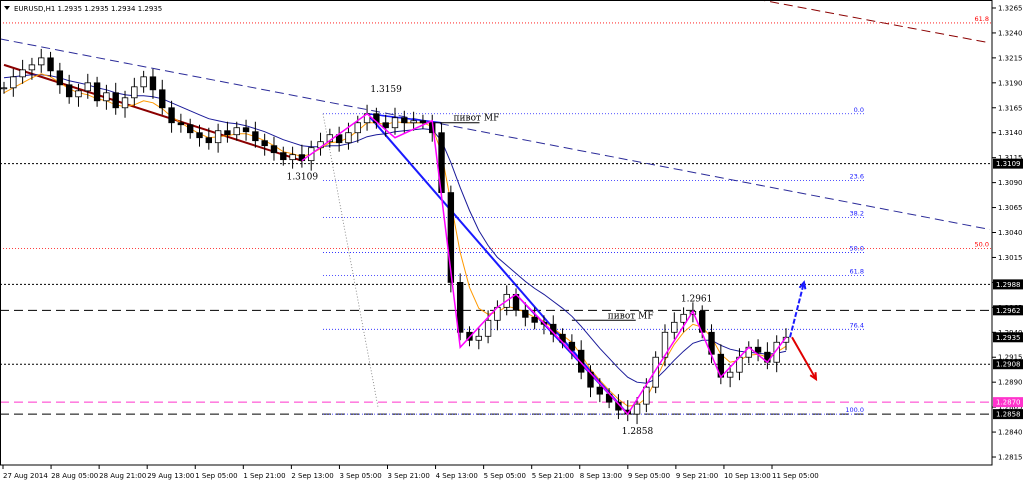  What do you see at coordinates (857, 271) in the screenshot?
I see `fib-level-label: 61.8` at bounding box center [857, 271].